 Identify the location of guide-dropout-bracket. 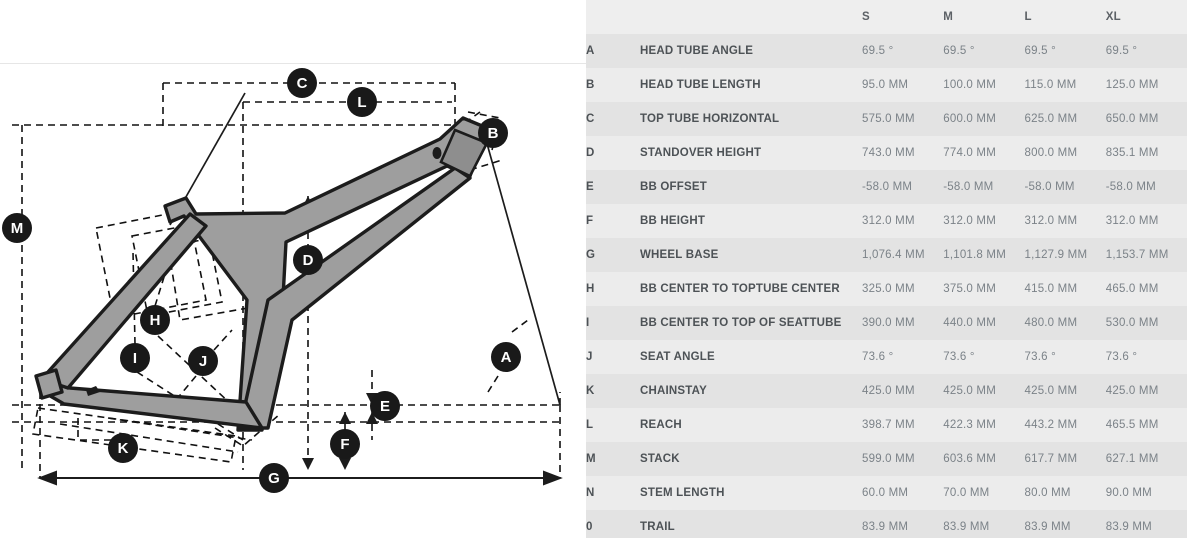
(94, 429).